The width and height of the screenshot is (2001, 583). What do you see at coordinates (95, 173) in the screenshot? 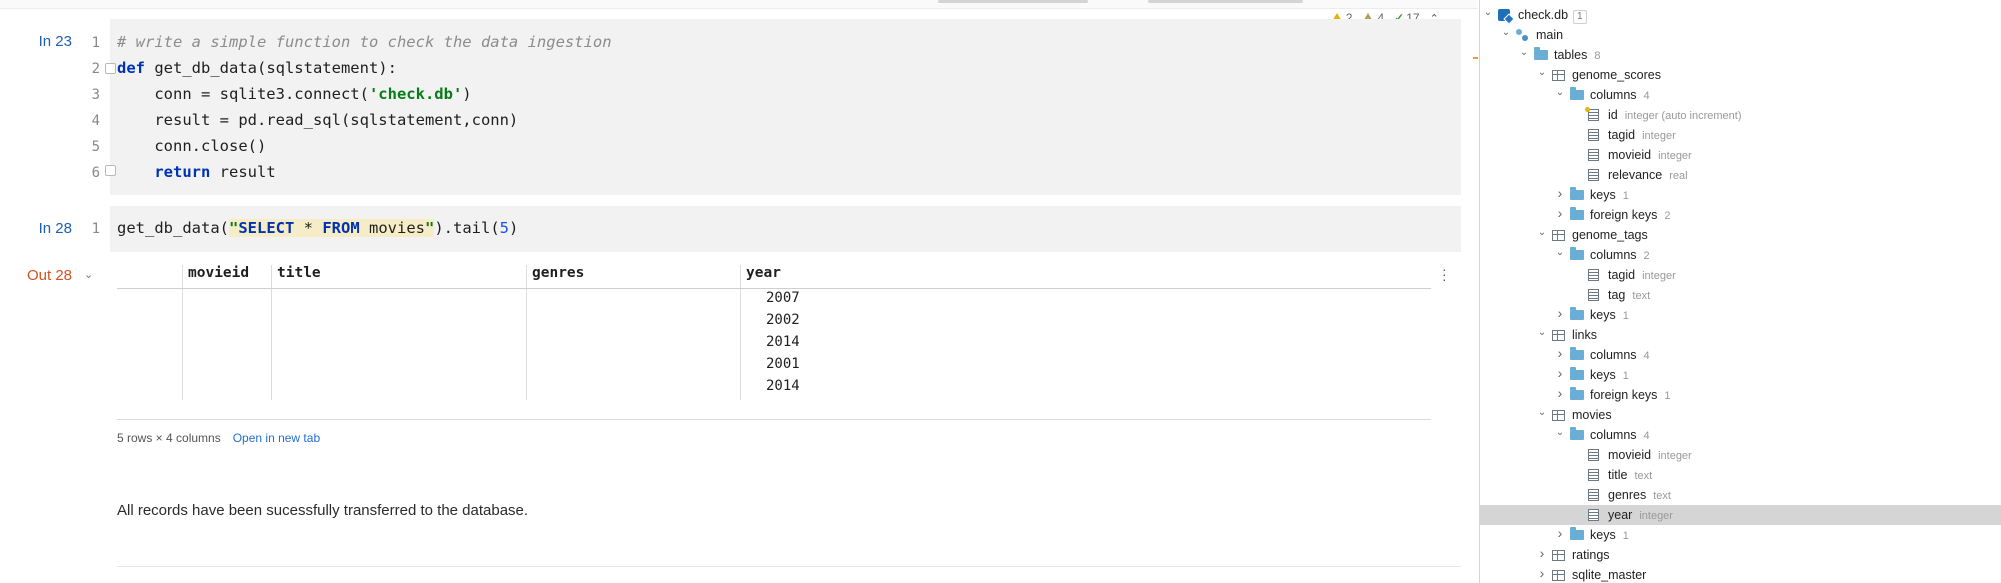
I see `line-number: 6` at bounding box center [95, 173].